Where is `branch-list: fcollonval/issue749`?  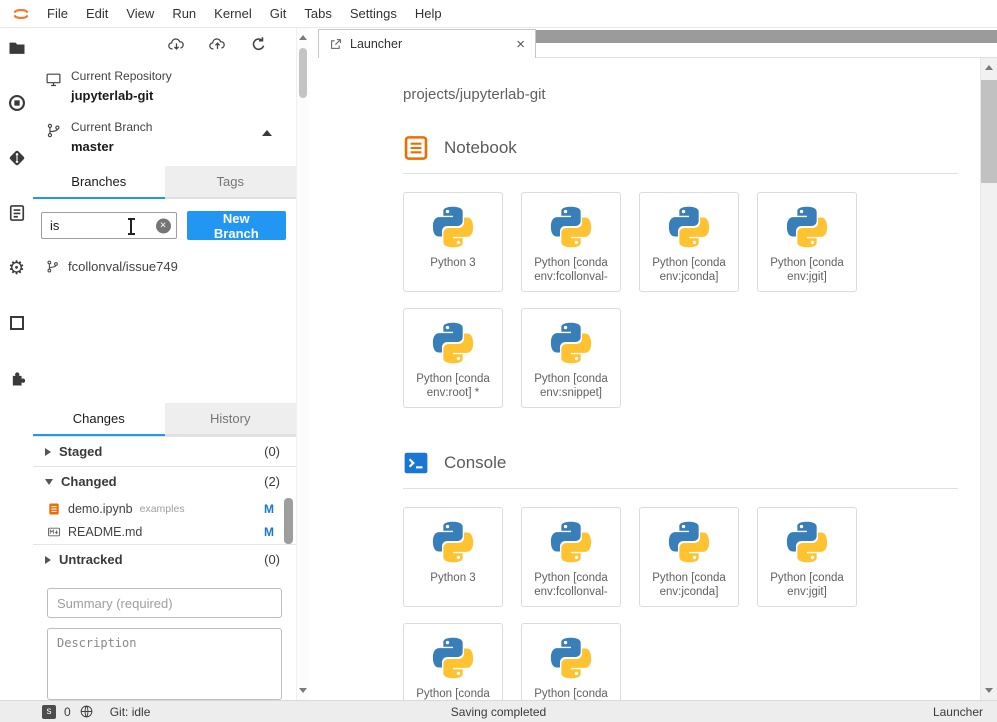 branch-list: fcollonval/issue749 is located at coordinates (164, 324).